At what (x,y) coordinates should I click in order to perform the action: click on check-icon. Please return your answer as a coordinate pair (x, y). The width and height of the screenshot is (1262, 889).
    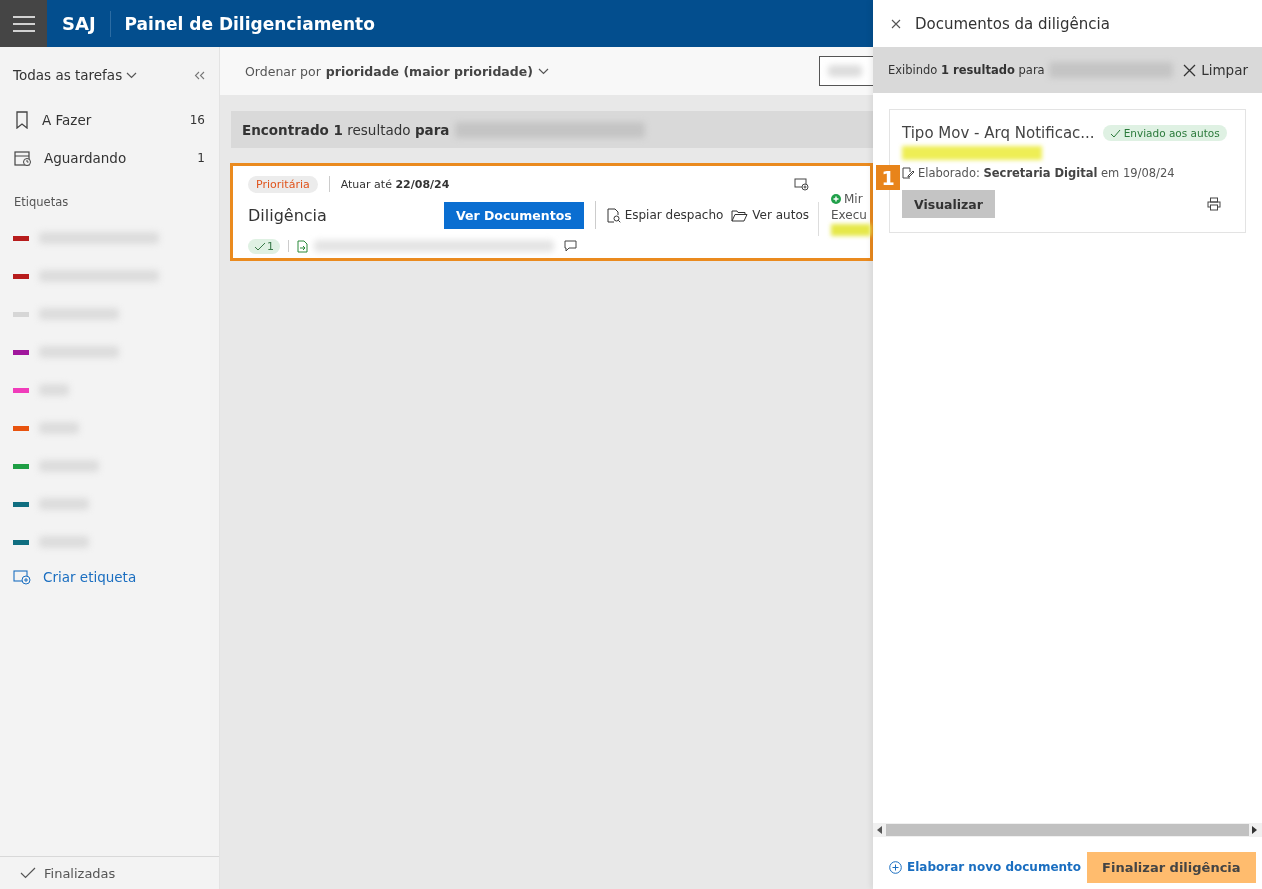
    Looking at the image, I should click on (28, 873).